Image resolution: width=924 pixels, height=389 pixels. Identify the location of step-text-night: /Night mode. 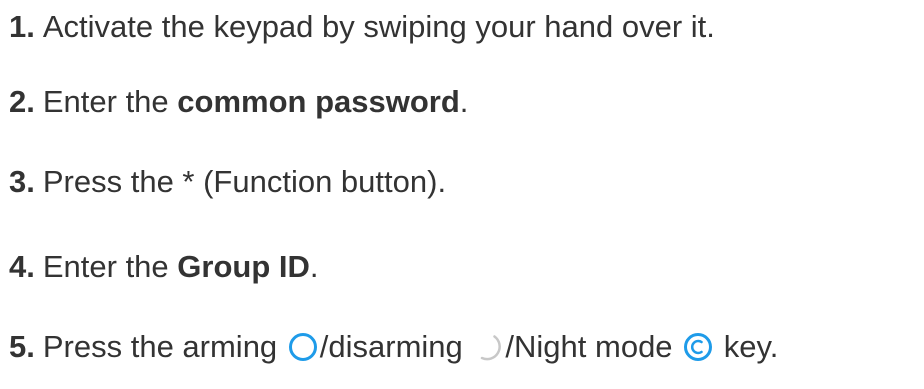
(593, 346).